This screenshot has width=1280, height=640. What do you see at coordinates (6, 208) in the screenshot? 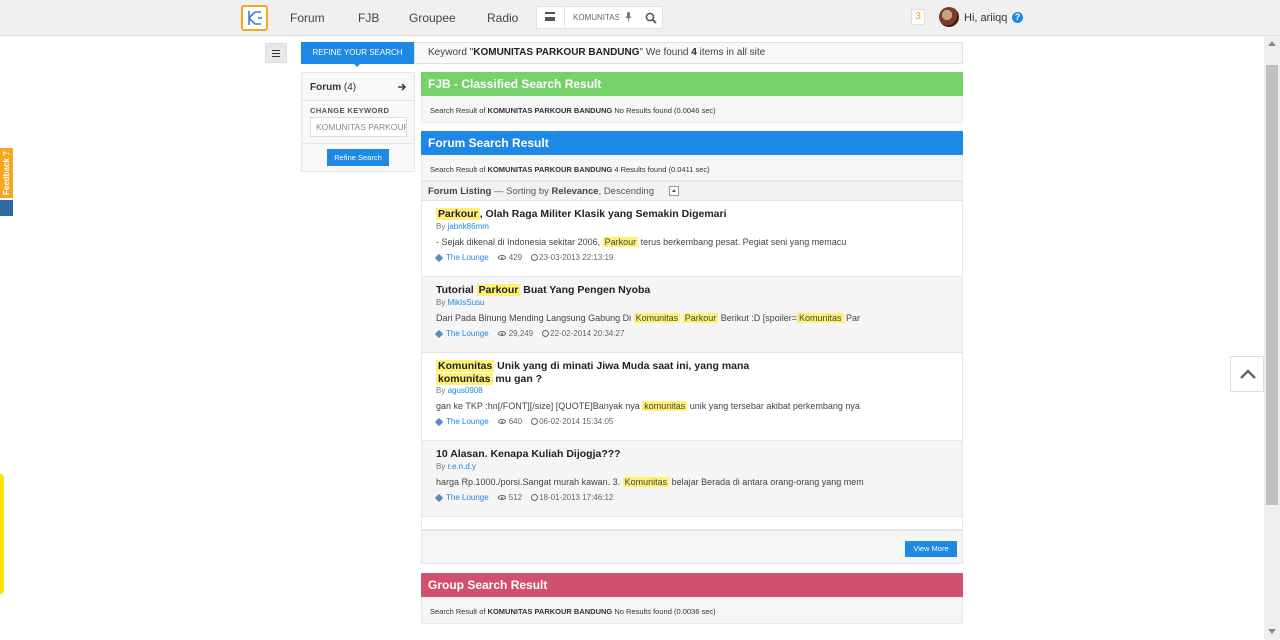
I see `feedback-icon` at bounding box center [6, 208].